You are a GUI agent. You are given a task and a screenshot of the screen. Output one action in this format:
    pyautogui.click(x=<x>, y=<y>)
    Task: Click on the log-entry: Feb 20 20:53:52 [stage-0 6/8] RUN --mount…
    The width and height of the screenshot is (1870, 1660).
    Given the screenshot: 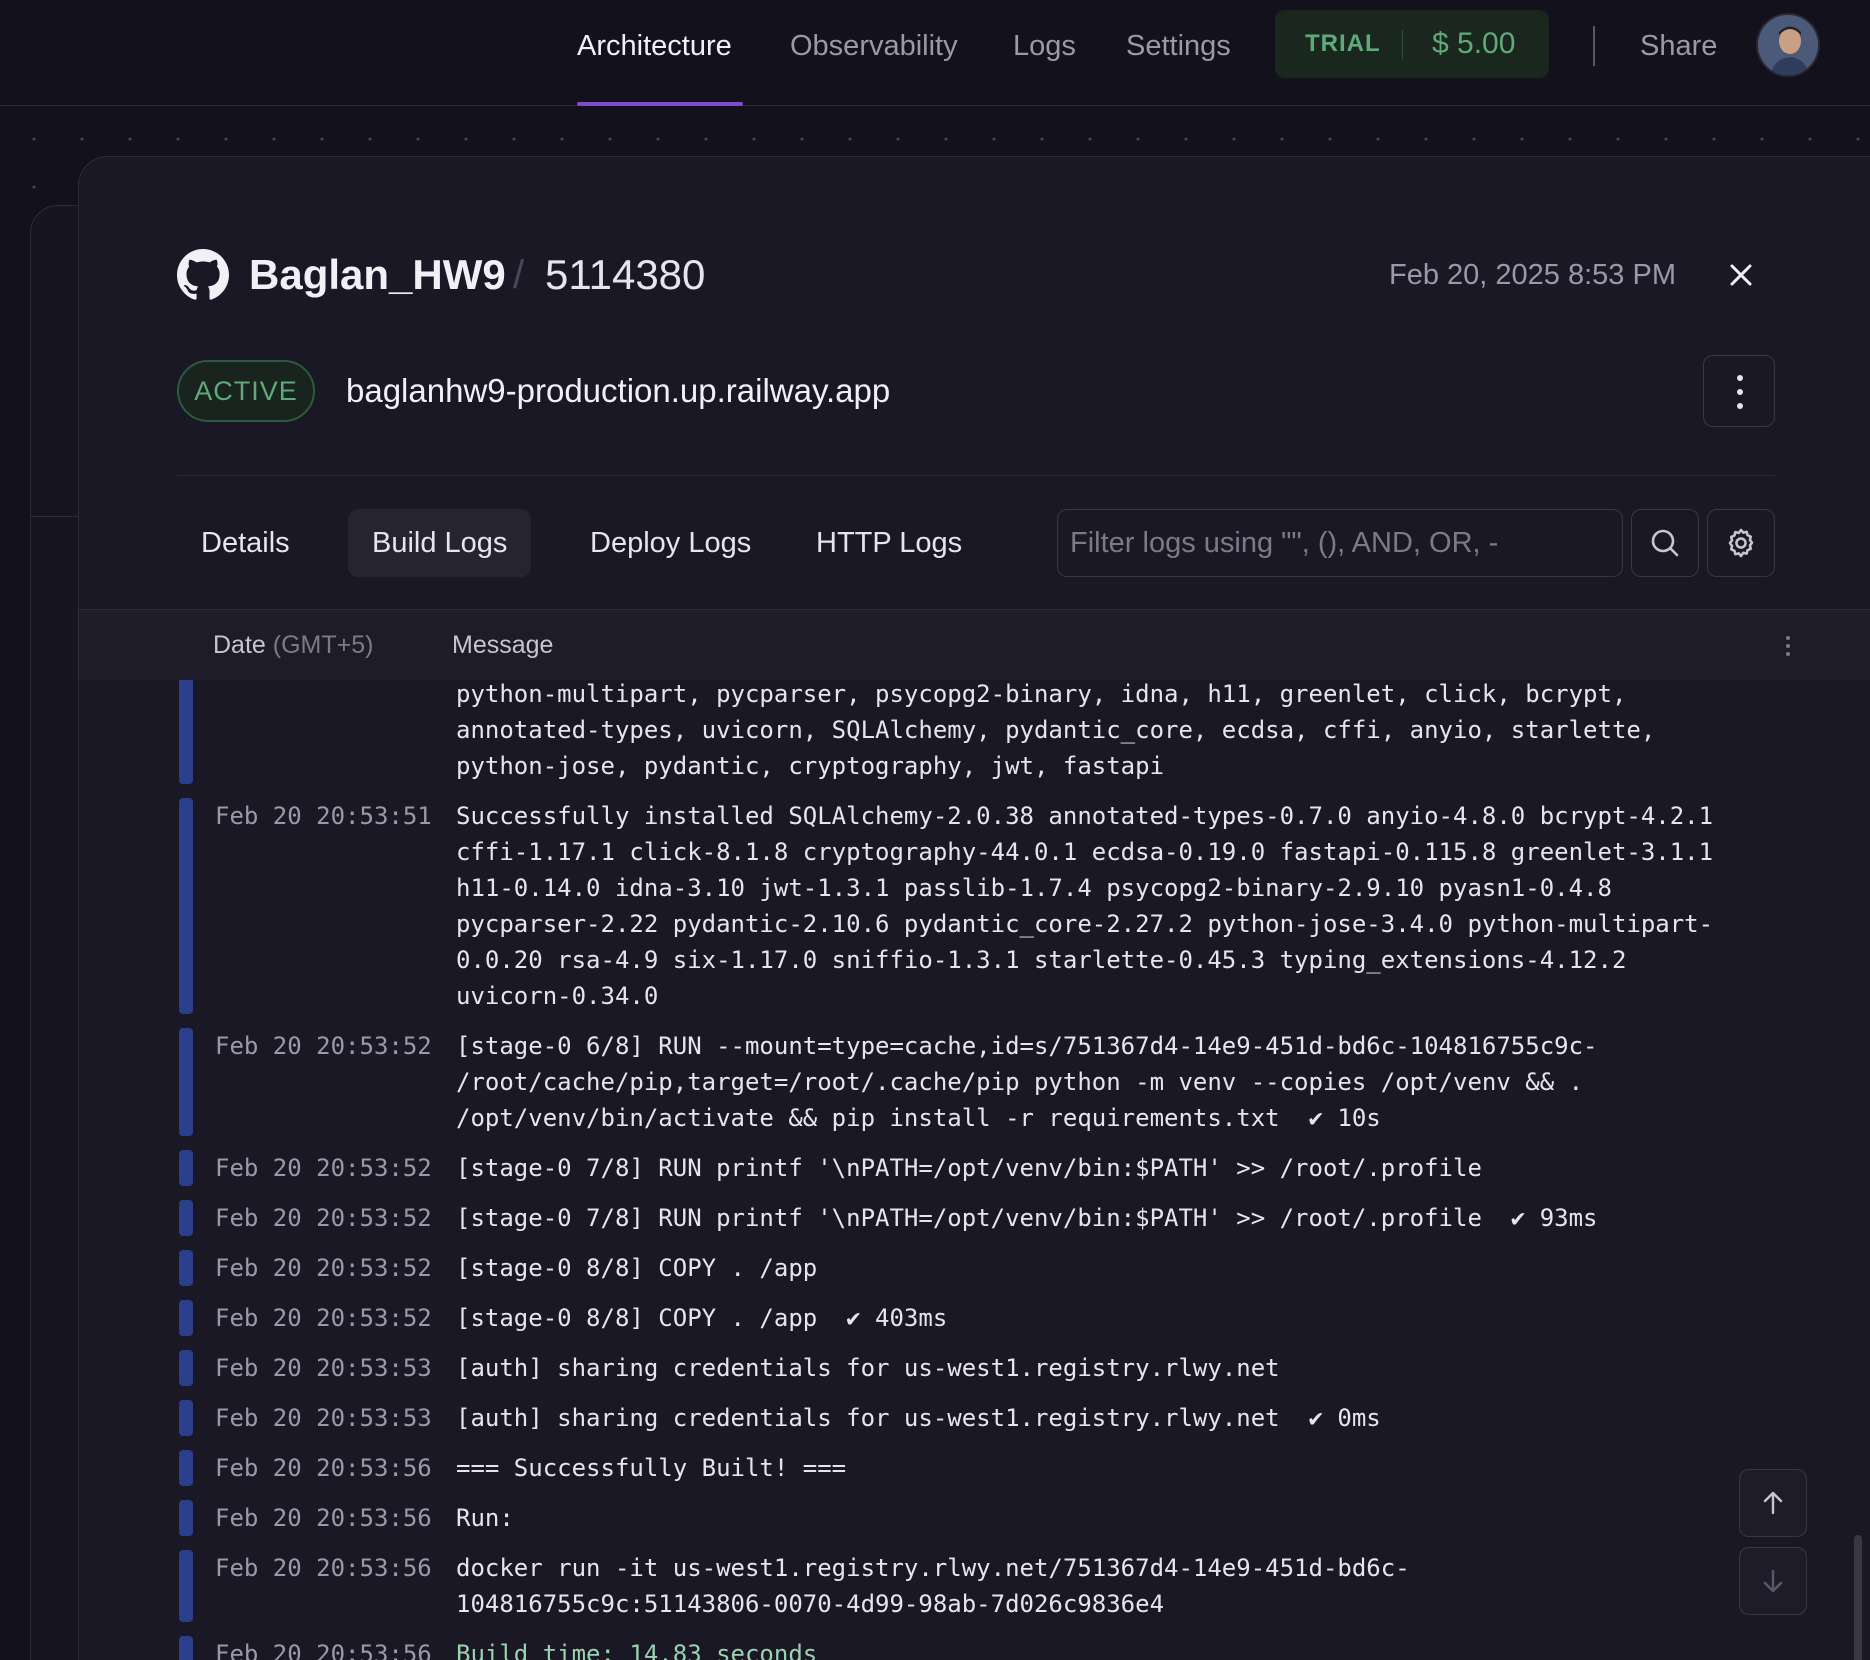 What is the action you would take?
    pyautogui.click(x=974, y=1082)
    